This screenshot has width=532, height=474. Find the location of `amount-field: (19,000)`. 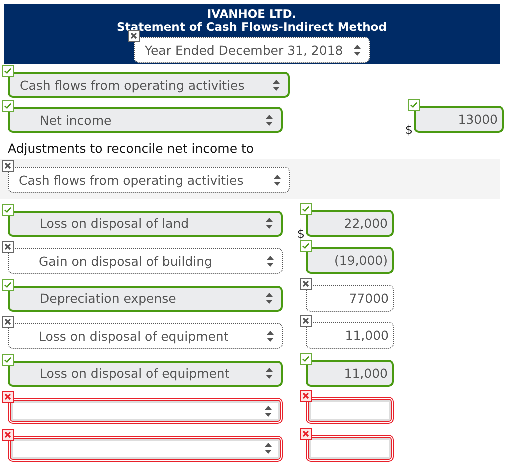

amount-field: (19,000) is located at coordinates (350, 260).